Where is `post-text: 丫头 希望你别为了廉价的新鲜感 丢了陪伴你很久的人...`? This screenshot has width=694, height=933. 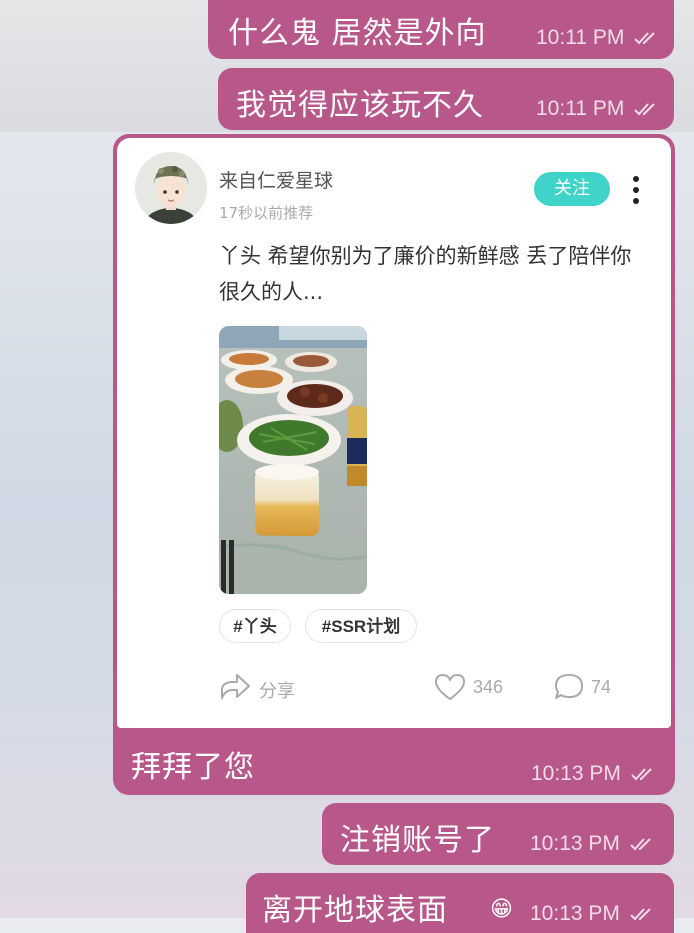
post-text: 丫头 希望你别为了廉价的新鲜感 丢了陪伴你很久的人... is located at coordinates (425, 274).